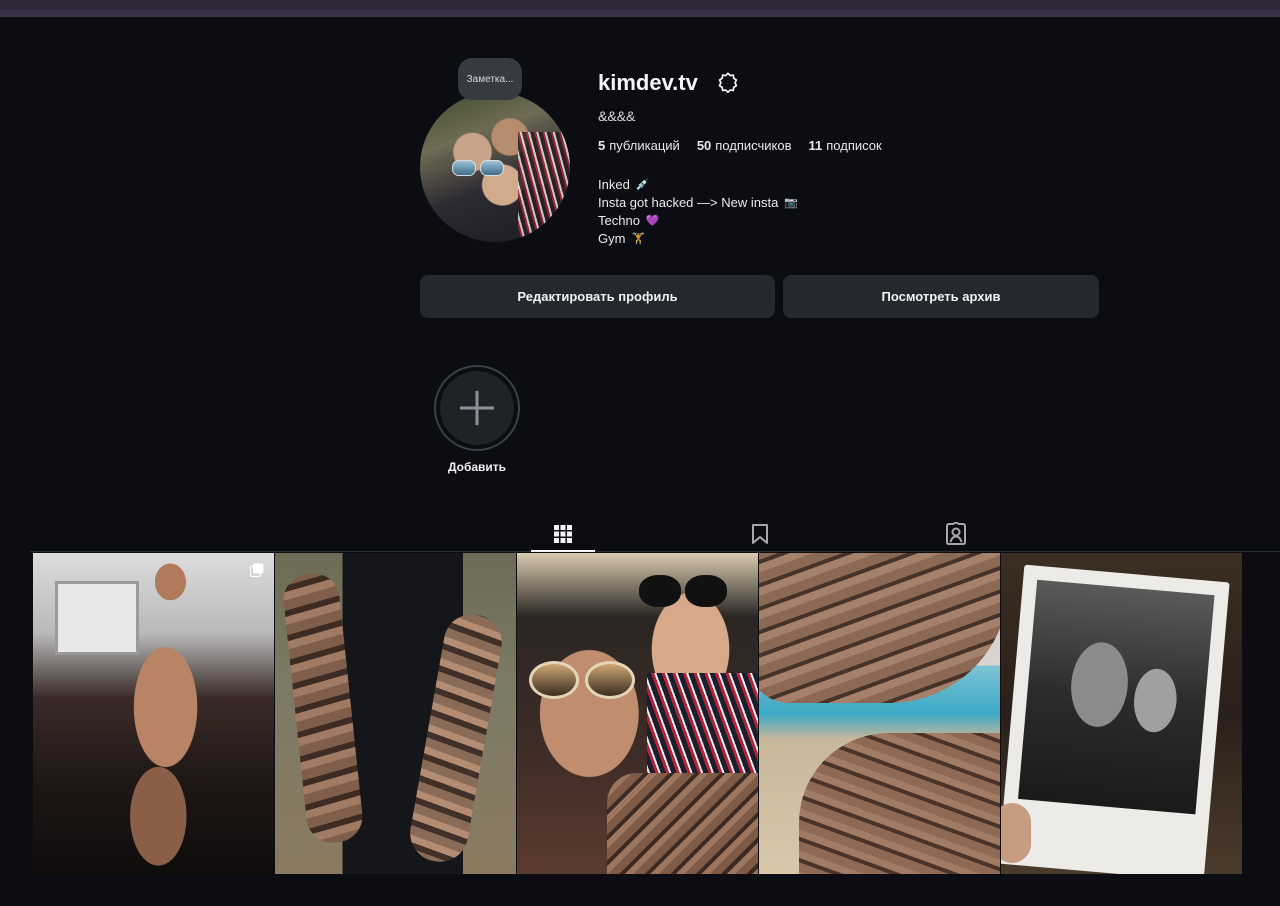  I want to click on browser-top-bar-border, so click(640, 13).